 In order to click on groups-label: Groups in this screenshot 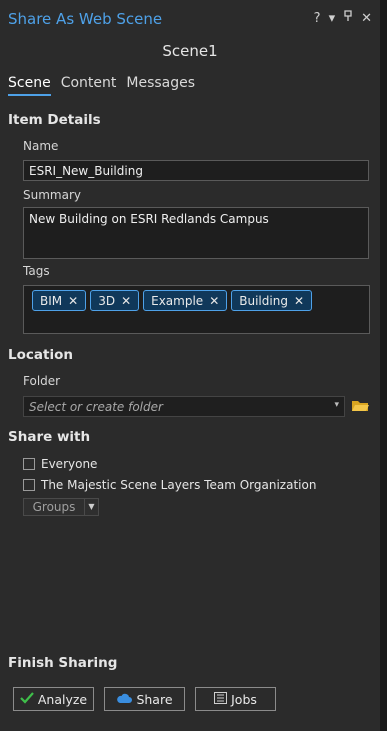, I will do `click(54, 507)`.